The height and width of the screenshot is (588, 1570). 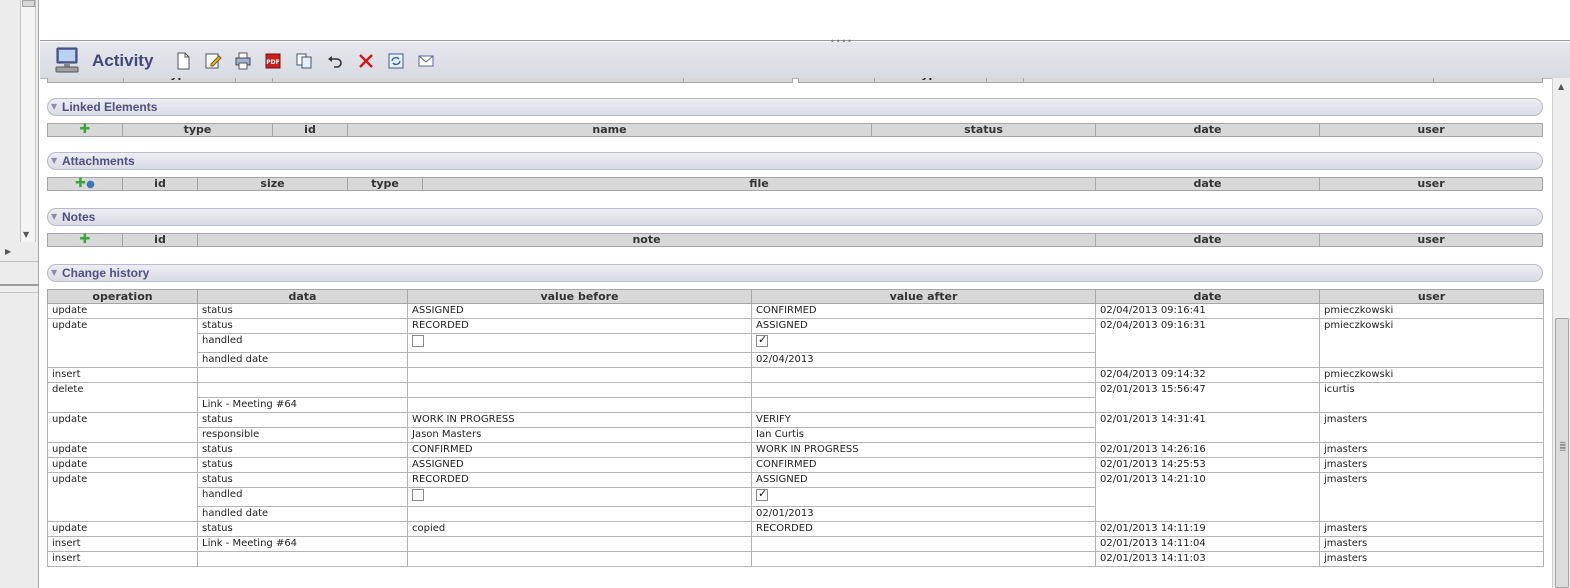 What do you see at coordinates (795, 161) in the screenshot?
I see `section-attachments: ▼ Attachments` at bounding box center [795, 161].